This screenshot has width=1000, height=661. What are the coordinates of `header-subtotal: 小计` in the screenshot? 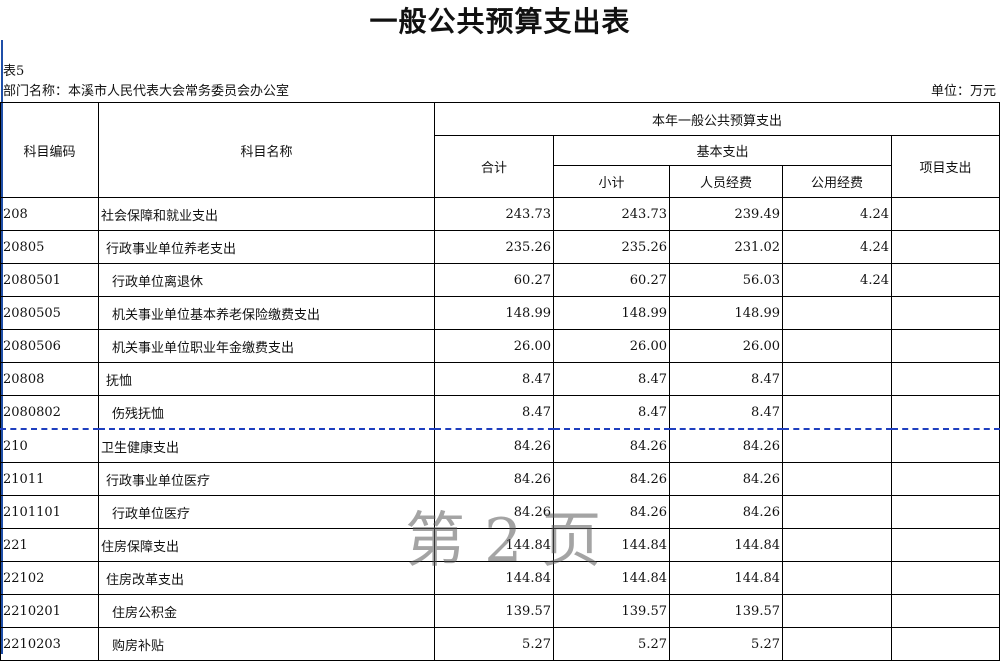 It's located at (611, 181).